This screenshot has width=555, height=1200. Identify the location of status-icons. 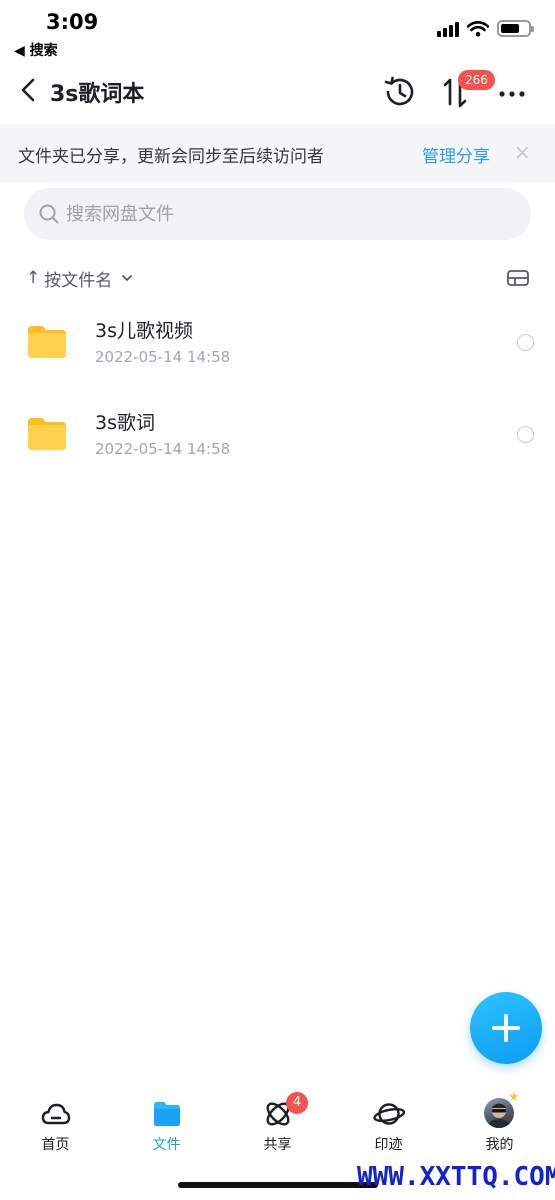
(485, 28).